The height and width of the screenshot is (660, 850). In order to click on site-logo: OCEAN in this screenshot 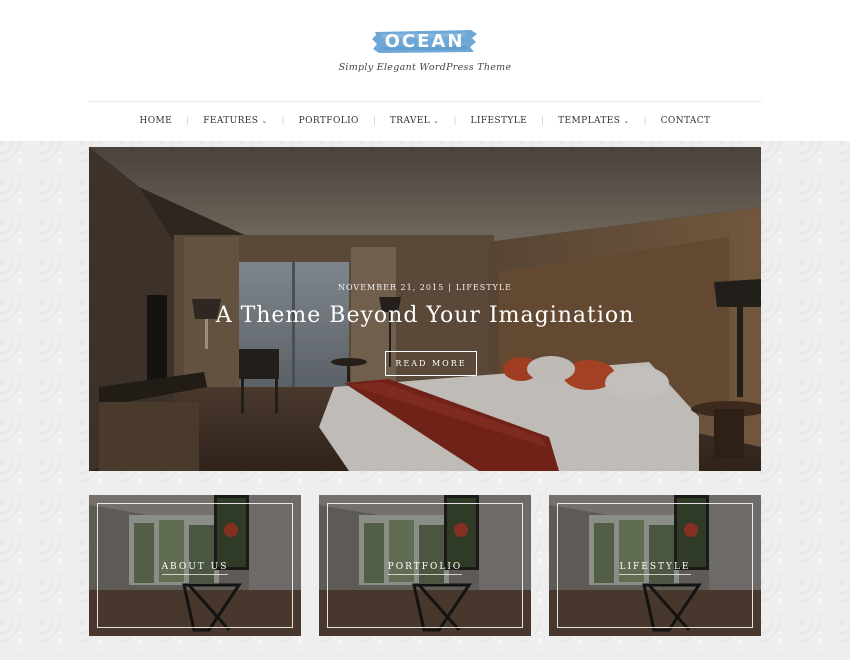, I will do `click(424, 41)`.